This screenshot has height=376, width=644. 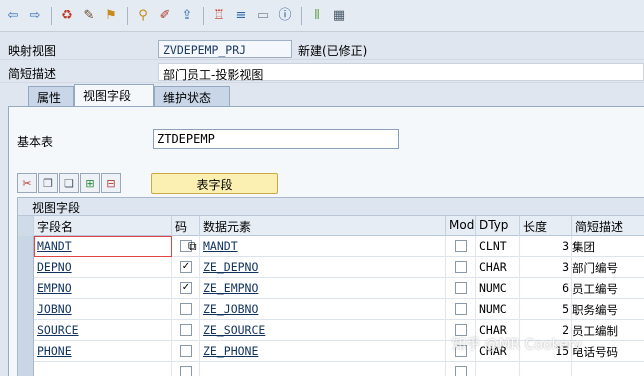 I want to click on grid-icon: ▦, so click(x=339, y=16).